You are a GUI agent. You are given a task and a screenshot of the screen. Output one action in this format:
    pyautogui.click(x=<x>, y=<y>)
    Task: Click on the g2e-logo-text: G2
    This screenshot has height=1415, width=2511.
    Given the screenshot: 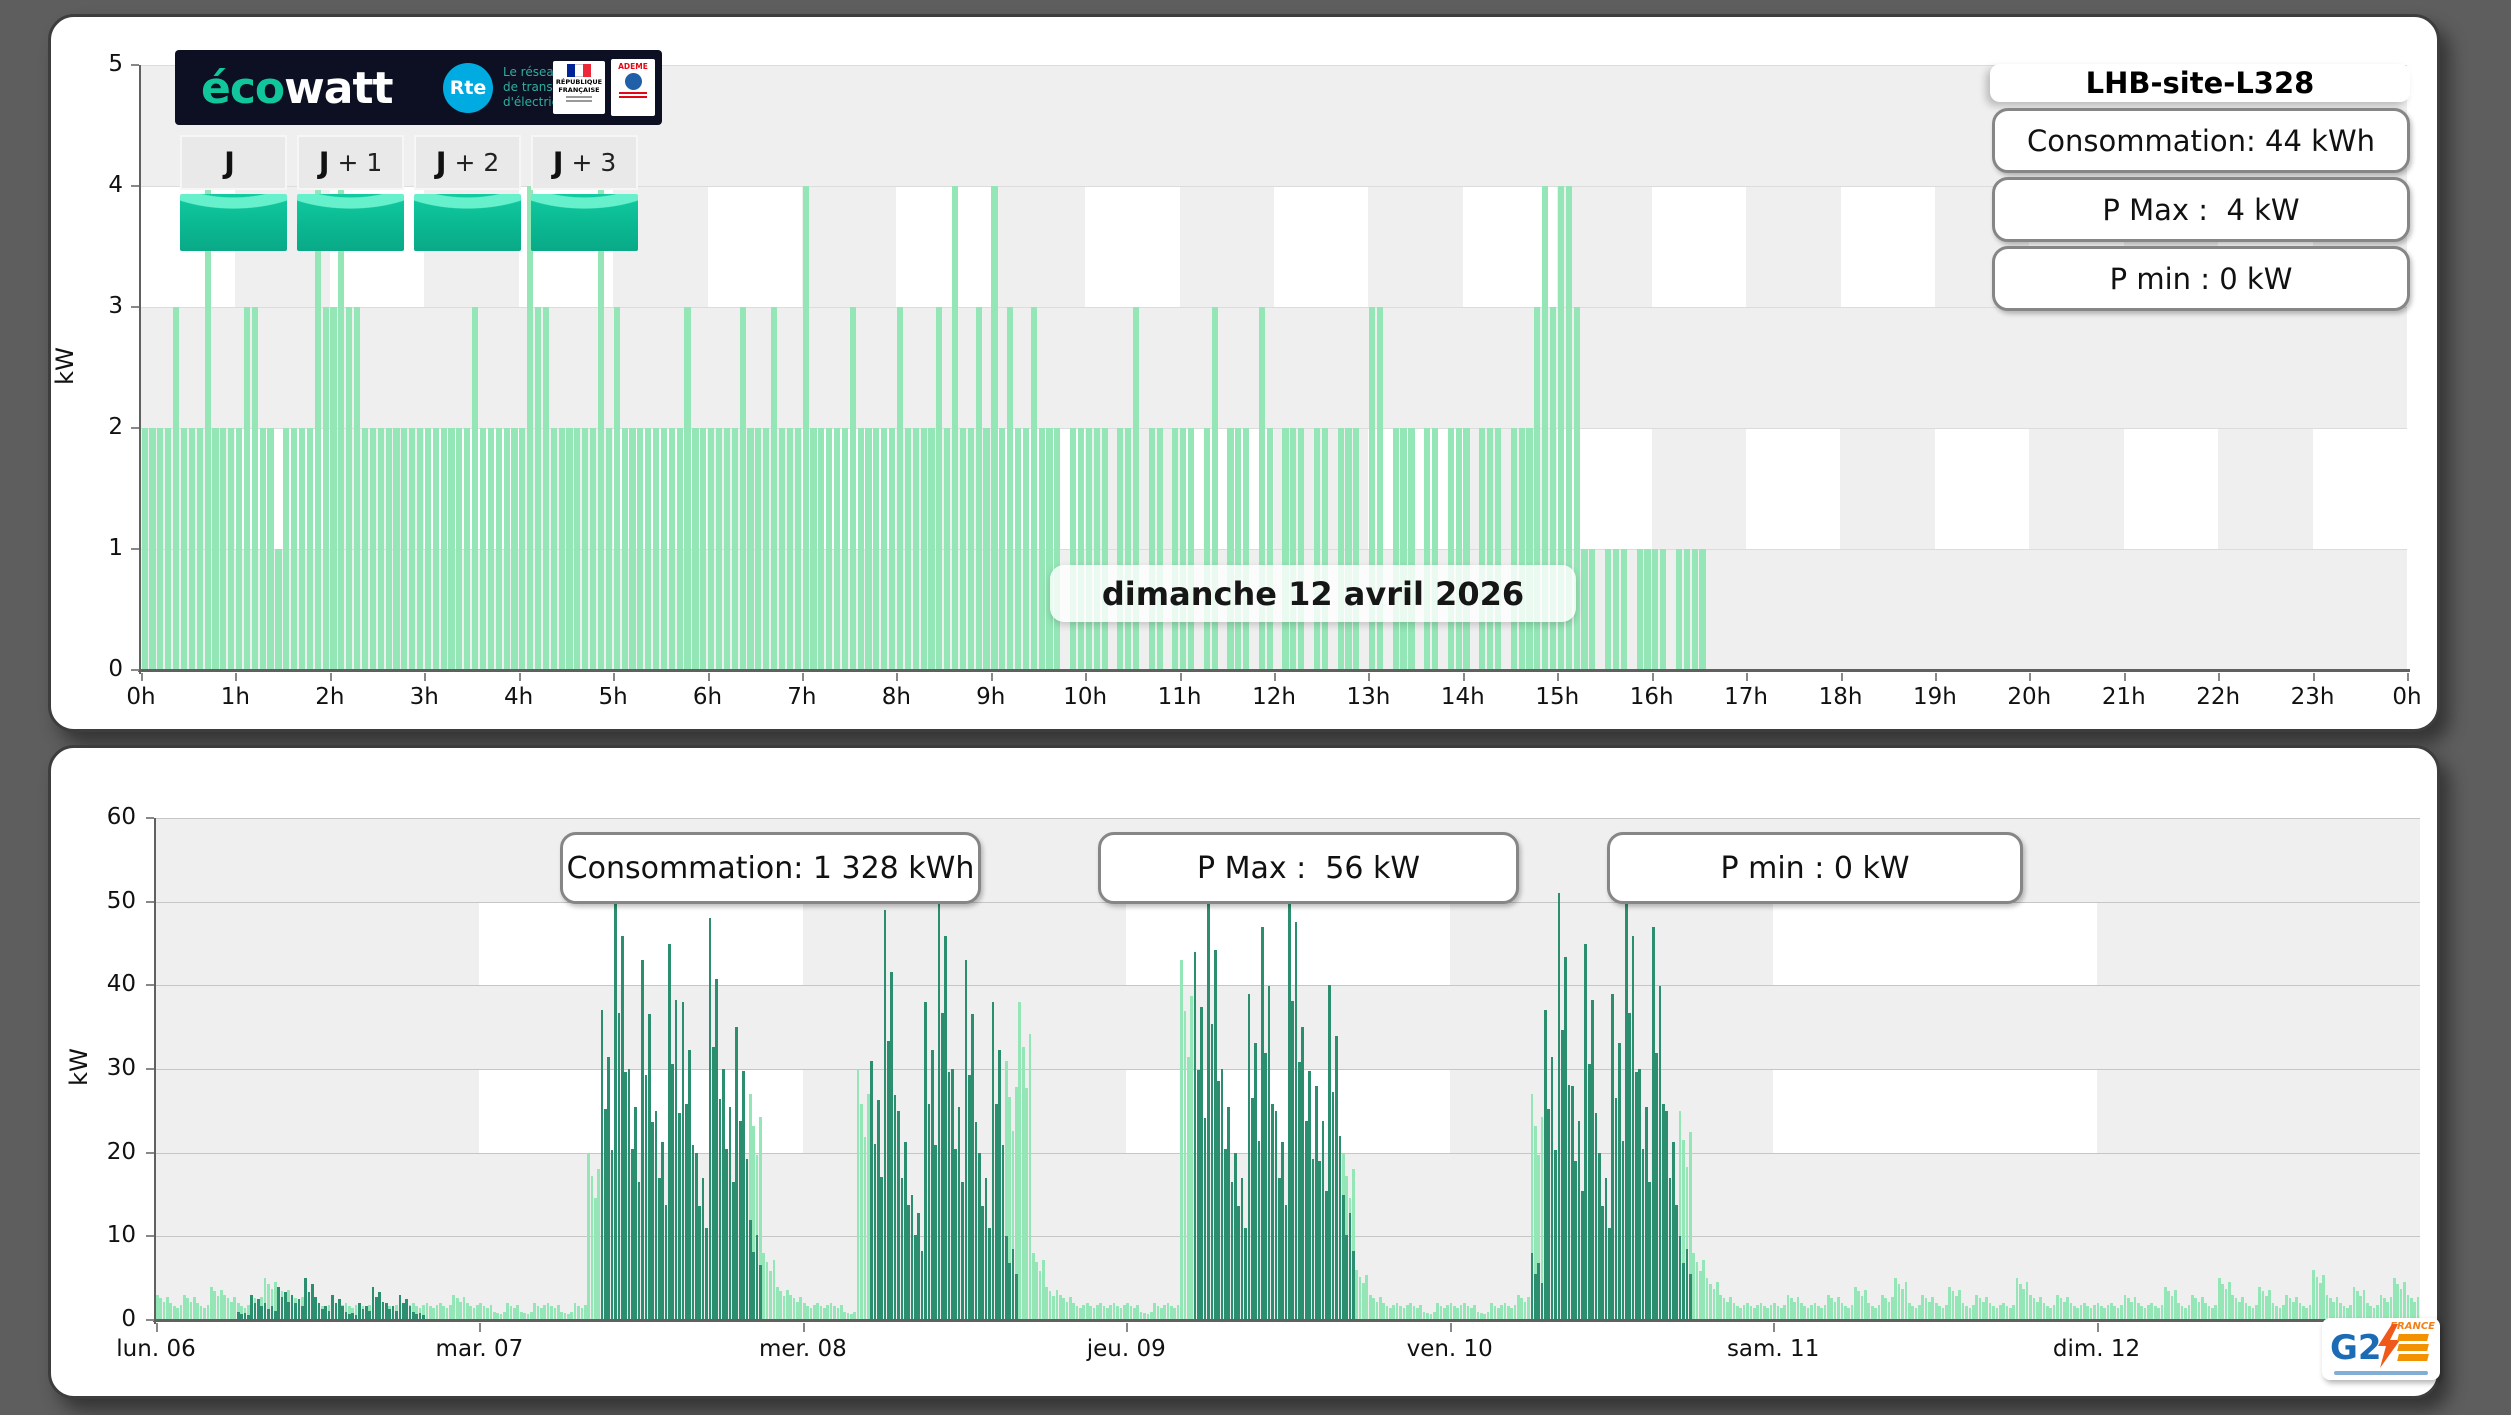 What is the action you would take?
    pyautogui.click(x=2356, y=1348)
    